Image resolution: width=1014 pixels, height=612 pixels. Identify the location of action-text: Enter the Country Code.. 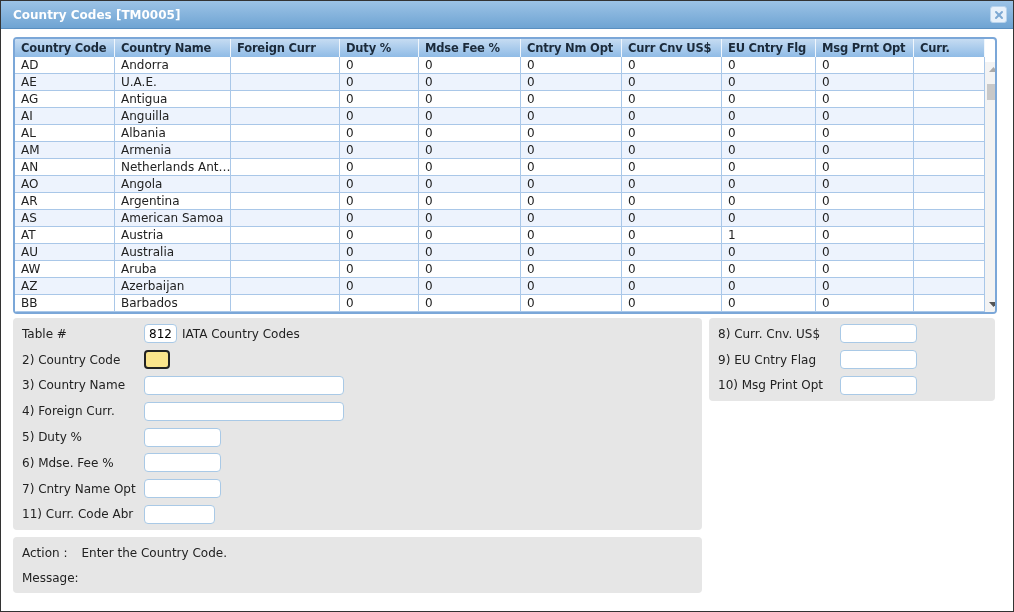
(154, 552).